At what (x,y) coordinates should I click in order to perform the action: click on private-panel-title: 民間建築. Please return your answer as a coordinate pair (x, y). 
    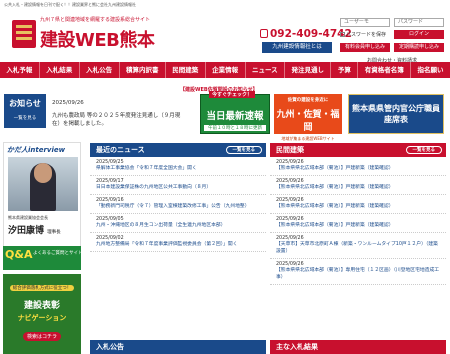
    Looking at the image, I should click on (290, 150).